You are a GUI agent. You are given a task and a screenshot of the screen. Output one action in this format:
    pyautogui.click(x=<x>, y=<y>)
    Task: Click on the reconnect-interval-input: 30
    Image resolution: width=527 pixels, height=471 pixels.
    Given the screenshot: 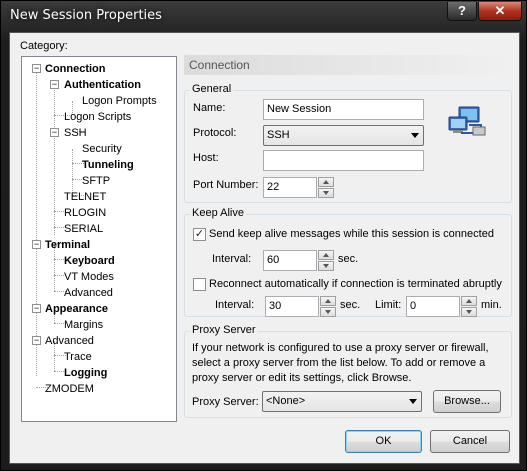 What is the action you would take?
    pyautogui.click(x=292, y=306)
    